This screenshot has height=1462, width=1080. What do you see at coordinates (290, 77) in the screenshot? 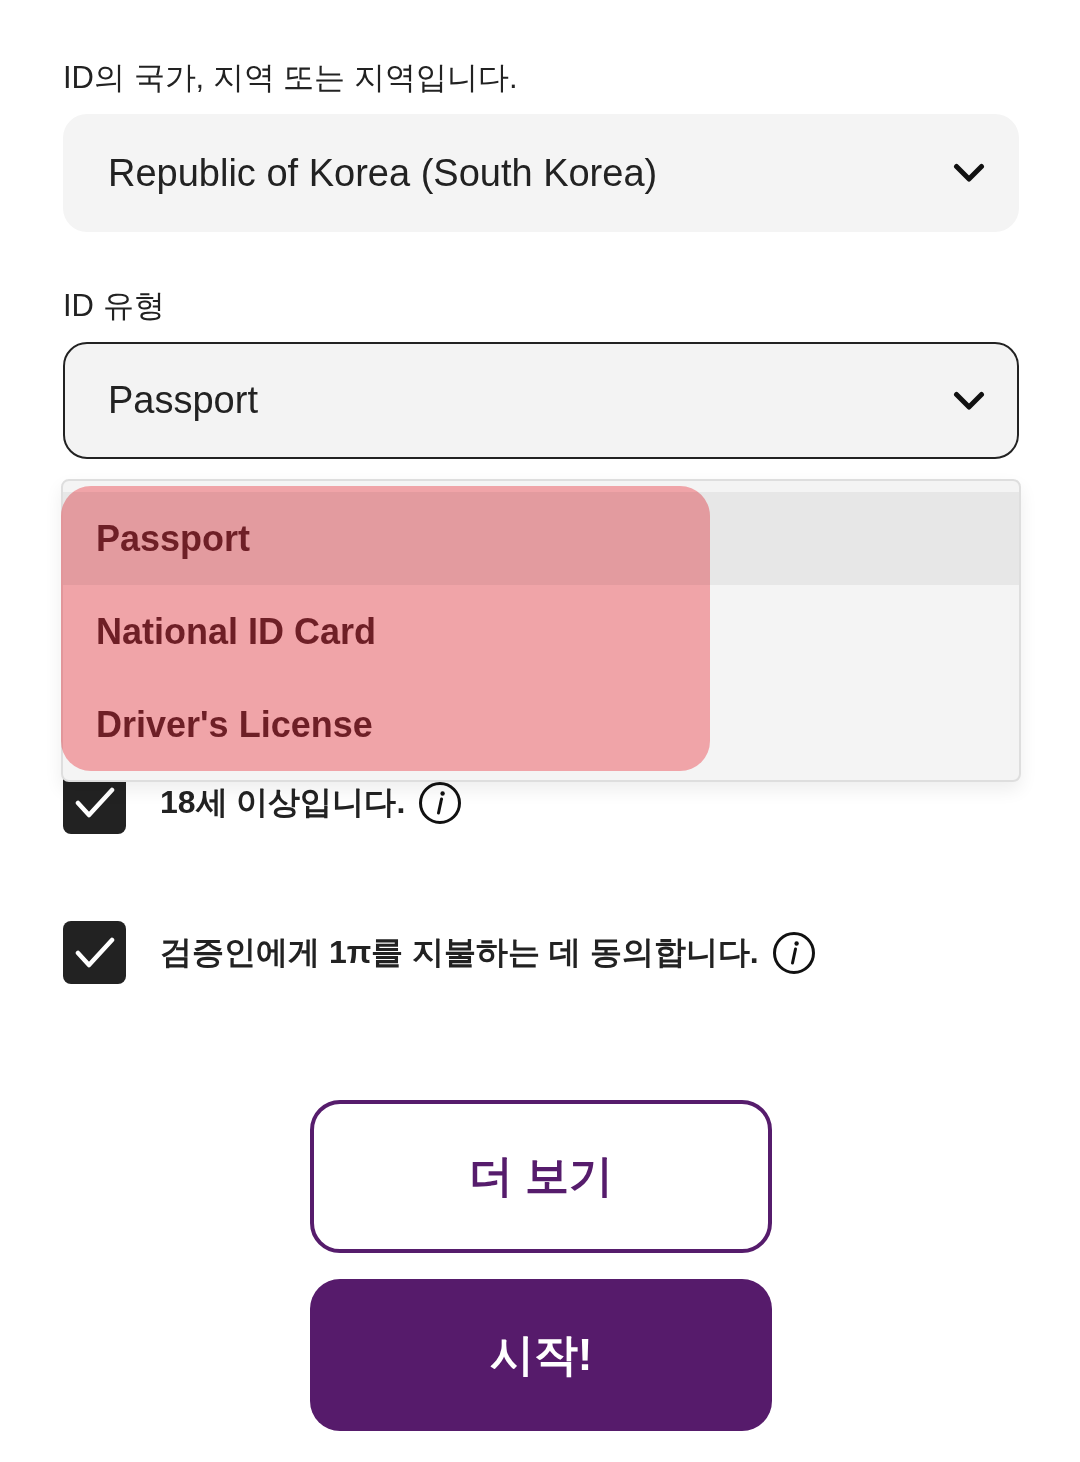
I see `field-label: ID의 국가, 지역 또는 지역입니다.` at bounding box center [290, 77].